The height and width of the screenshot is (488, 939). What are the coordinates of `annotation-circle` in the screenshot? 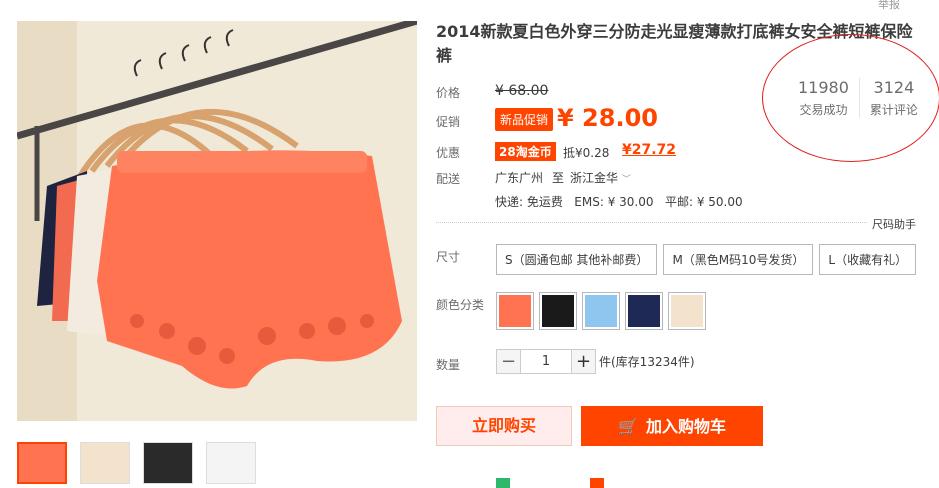 It's located at (850, 98).